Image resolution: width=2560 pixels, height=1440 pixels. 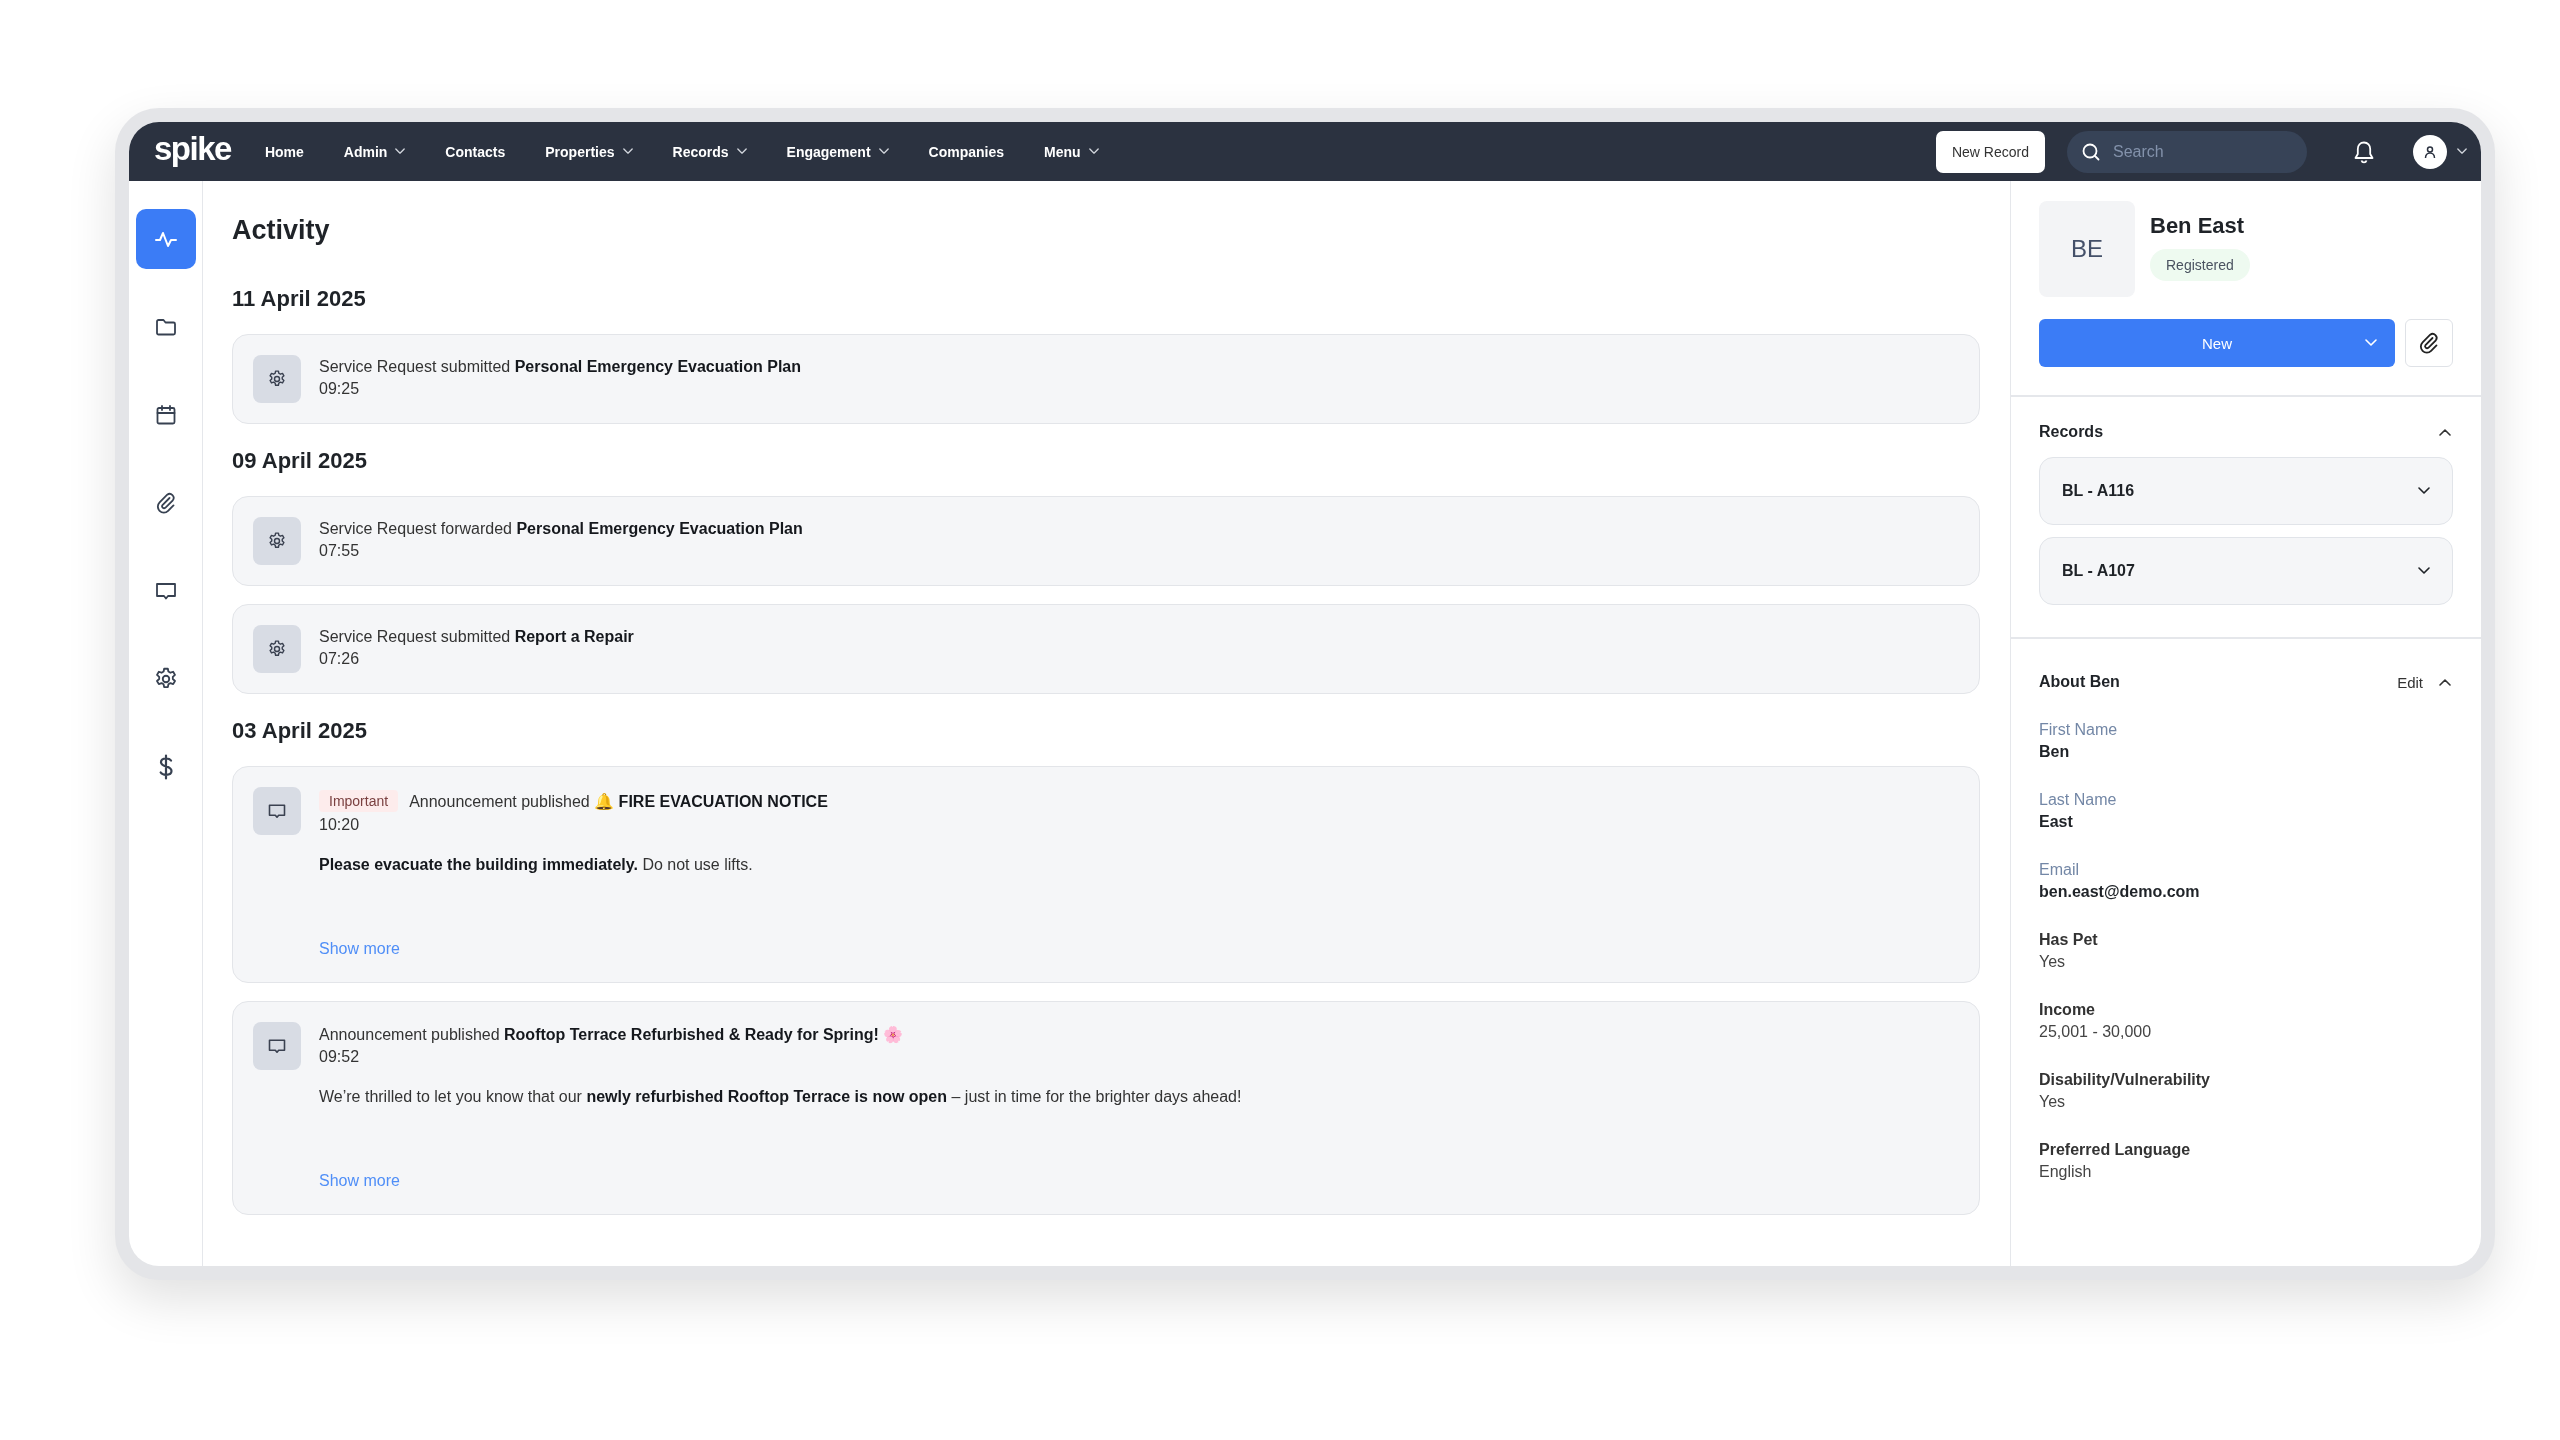 I want to click on section-title: About Ben, so click(x=2079, y=682).